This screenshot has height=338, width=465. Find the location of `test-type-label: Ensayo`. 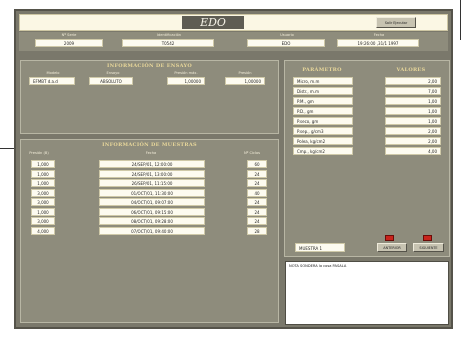

test-type-label: Ensayo is located at coordinates (113, 73).